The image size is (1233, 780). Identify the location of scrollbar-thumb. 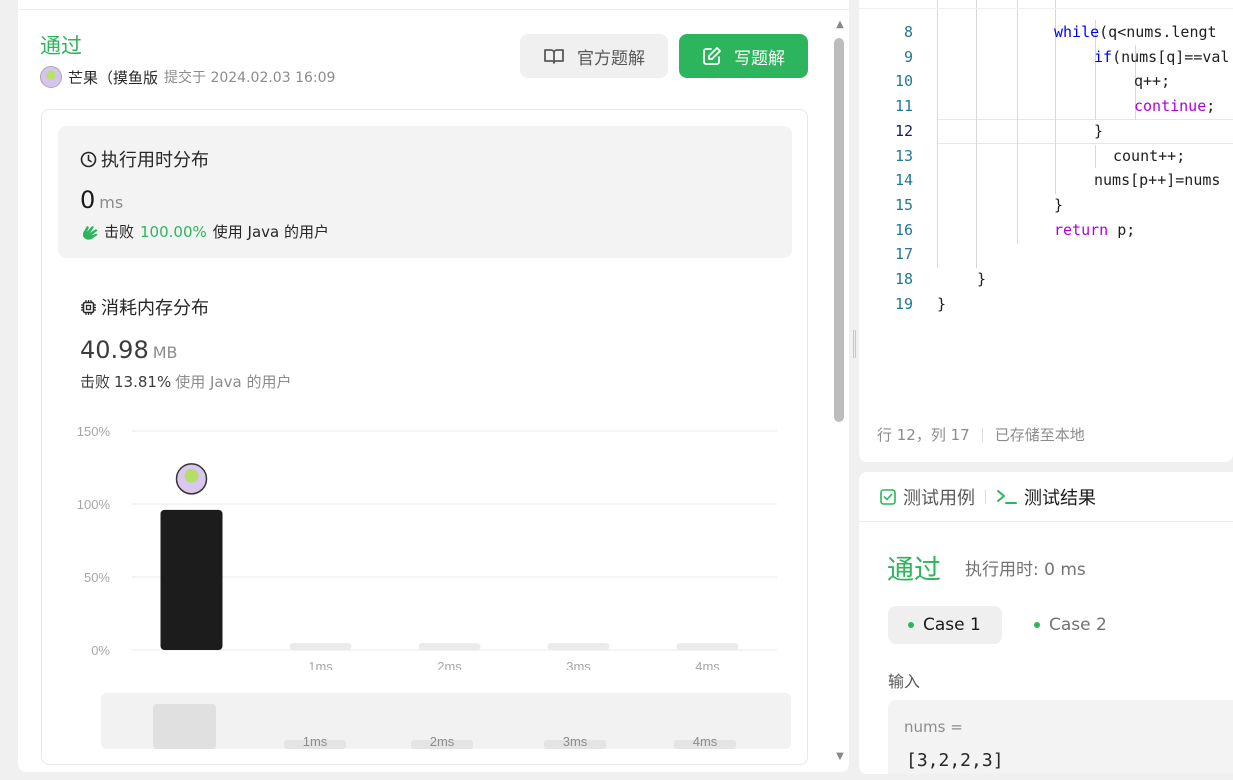
(839, 230).